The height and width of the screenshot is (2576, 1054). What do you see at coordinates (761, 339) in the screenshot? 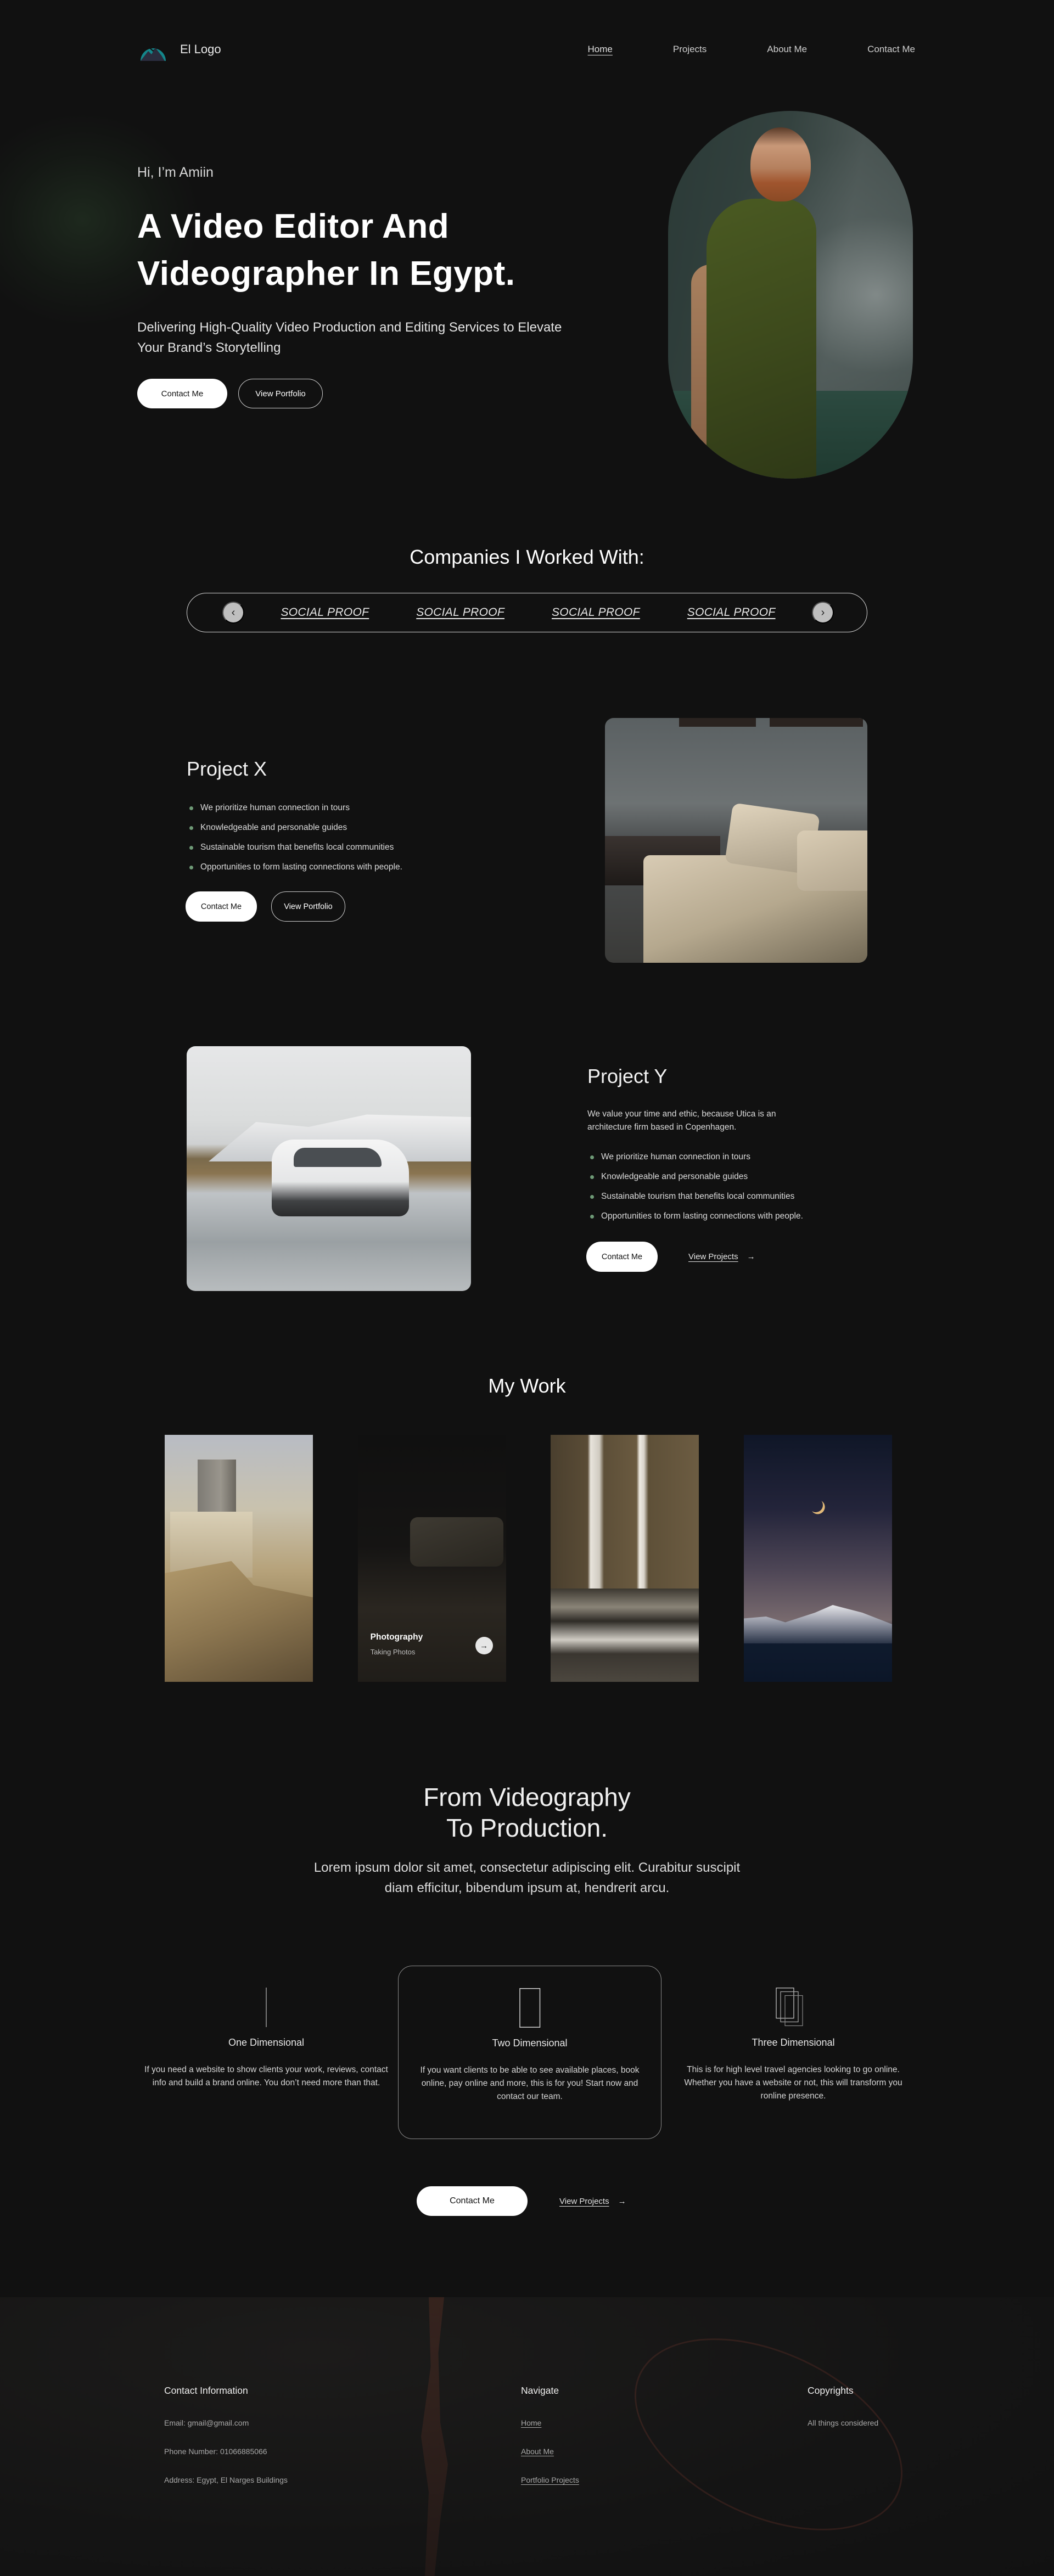
I see `portrait-shirt` at bounding box center [761, 339].